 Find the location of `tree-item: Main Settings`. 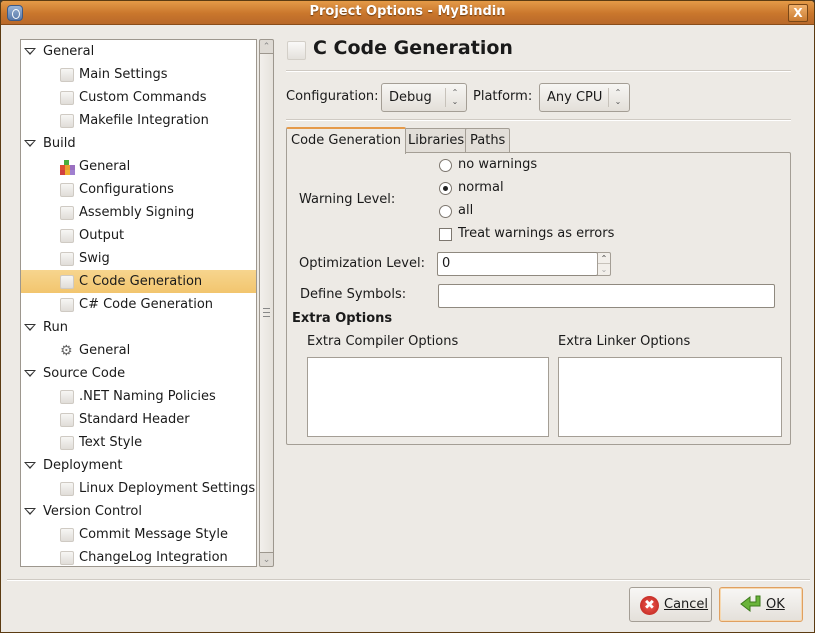

tree-item: Main Settings is located at coordinates (138, 74).